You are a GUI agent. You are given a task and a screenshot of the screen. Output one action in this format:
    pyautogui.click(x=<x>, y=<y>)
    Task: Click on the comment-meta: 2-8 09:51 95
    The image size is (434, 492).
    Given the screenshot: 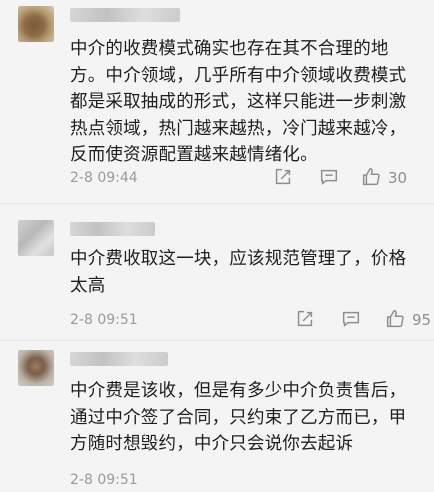 What is the action you would take?
    pyautogui.click(x=250, y=320)
    